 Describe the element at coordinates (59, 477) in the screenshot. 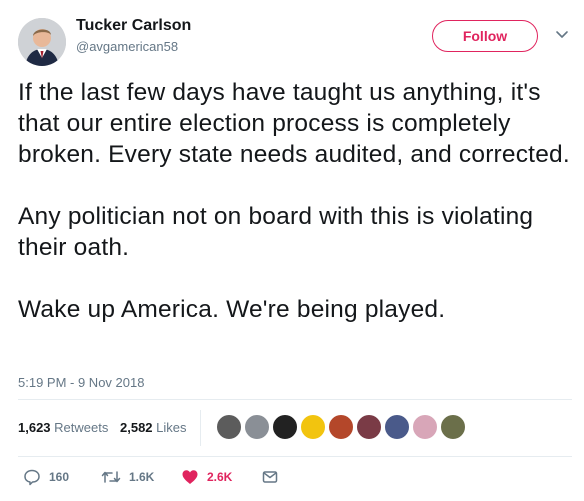

I see `reply-count: 160` at that location.